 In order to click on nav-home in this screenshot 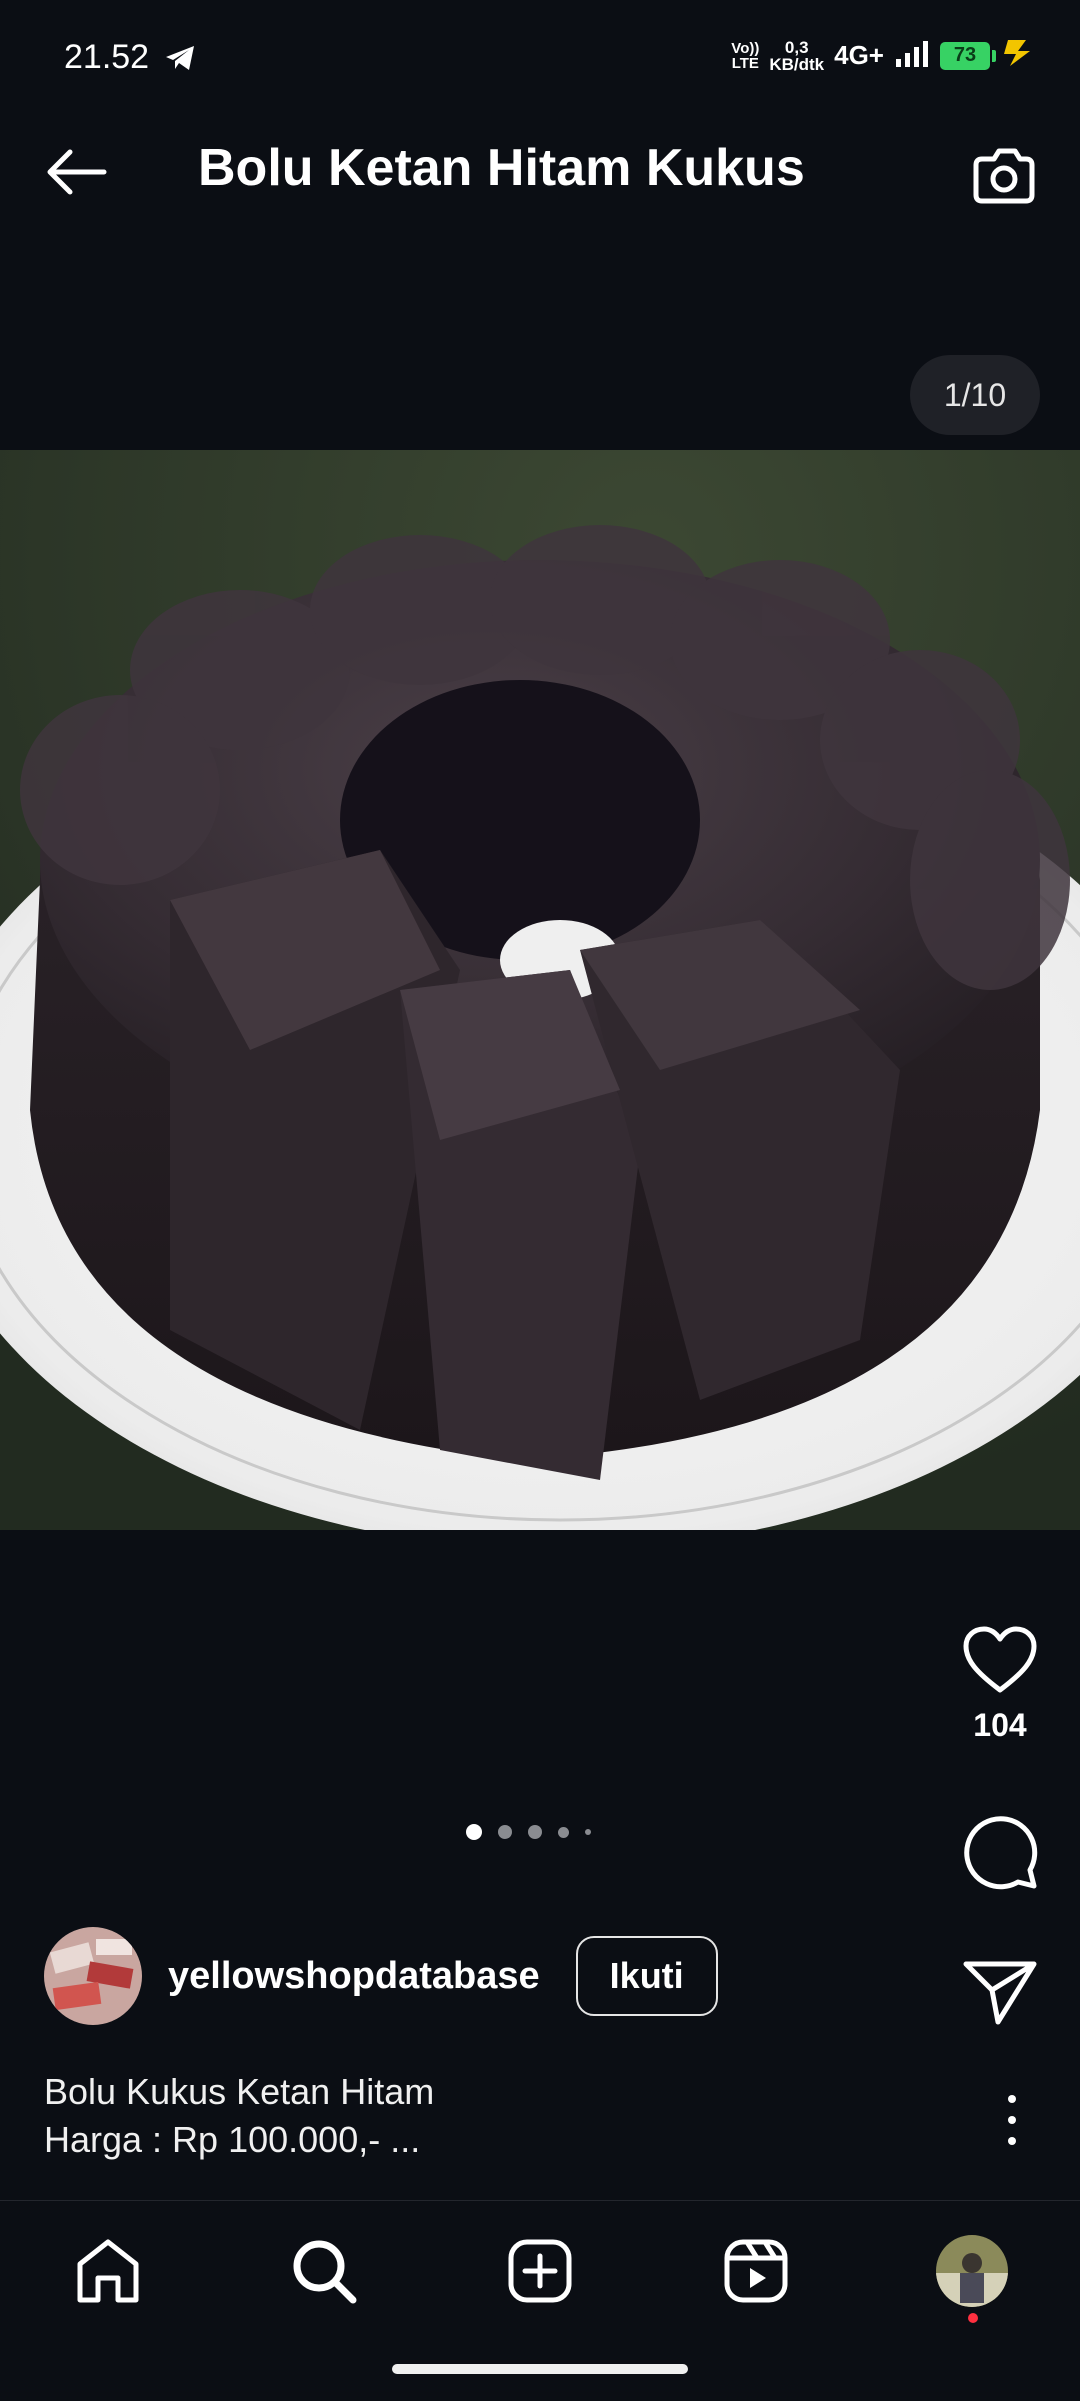, I will do `click(108, 2271)`.